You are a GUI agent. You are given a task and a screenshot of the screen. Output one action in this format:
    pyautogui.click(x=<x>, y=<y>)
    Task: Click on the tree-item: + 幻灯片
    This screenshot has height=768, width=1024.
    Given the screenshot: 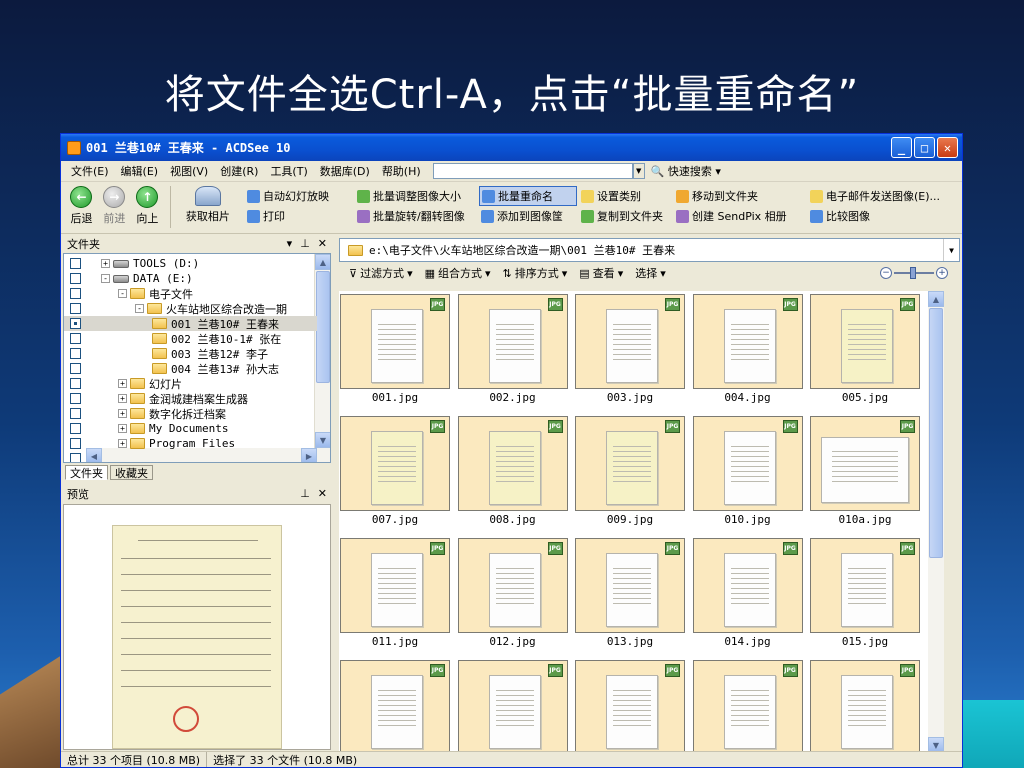 What is the action you would take?
    pyautogui.click(x=190, y=383)
    